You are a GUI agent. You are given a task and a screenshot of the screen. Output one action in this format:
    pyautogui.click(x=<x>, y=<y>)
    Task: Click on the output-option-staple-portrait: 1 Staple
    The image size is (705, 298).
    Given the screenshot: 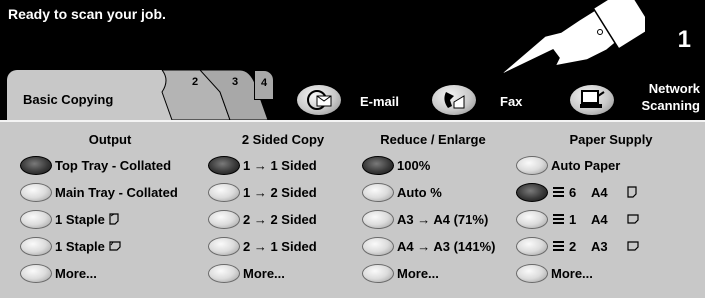 What is the action you would take?
    pyautogui.click(x=69, y=219)
    